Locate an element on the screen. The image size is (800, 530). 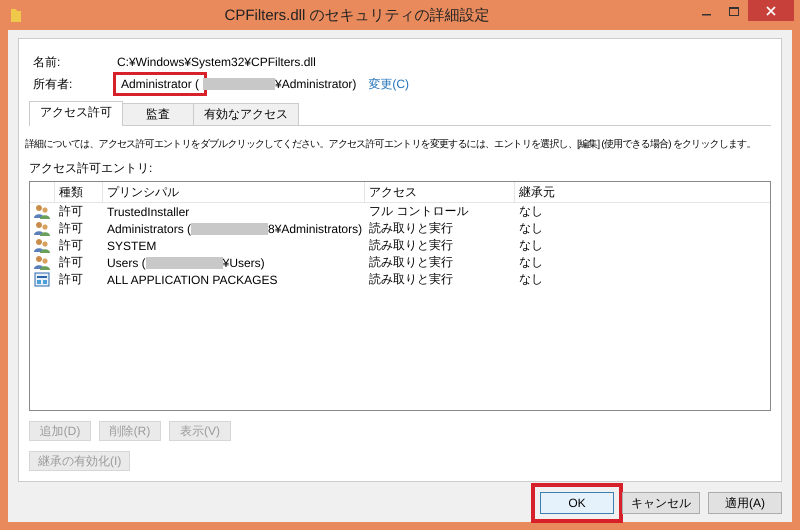
close-icon is located at coordinates (771, 11).